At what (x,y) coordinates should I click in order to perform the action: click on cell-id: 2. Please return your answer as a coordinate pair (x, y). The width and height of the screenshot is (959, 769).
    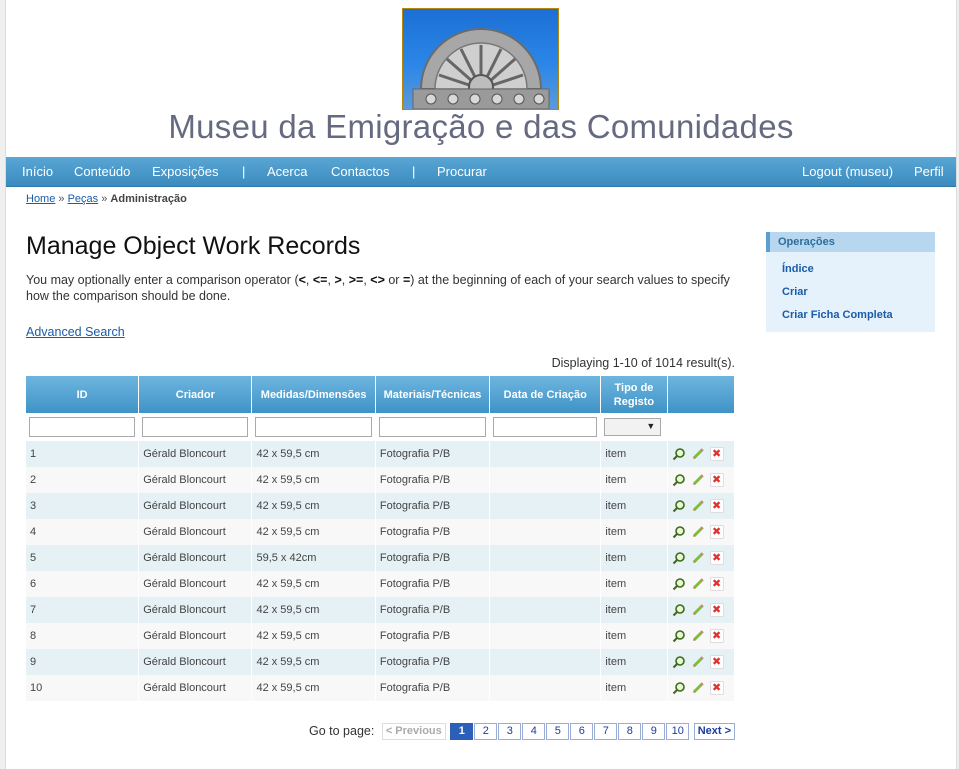
    Looking at the image, I should click on (83, 480).